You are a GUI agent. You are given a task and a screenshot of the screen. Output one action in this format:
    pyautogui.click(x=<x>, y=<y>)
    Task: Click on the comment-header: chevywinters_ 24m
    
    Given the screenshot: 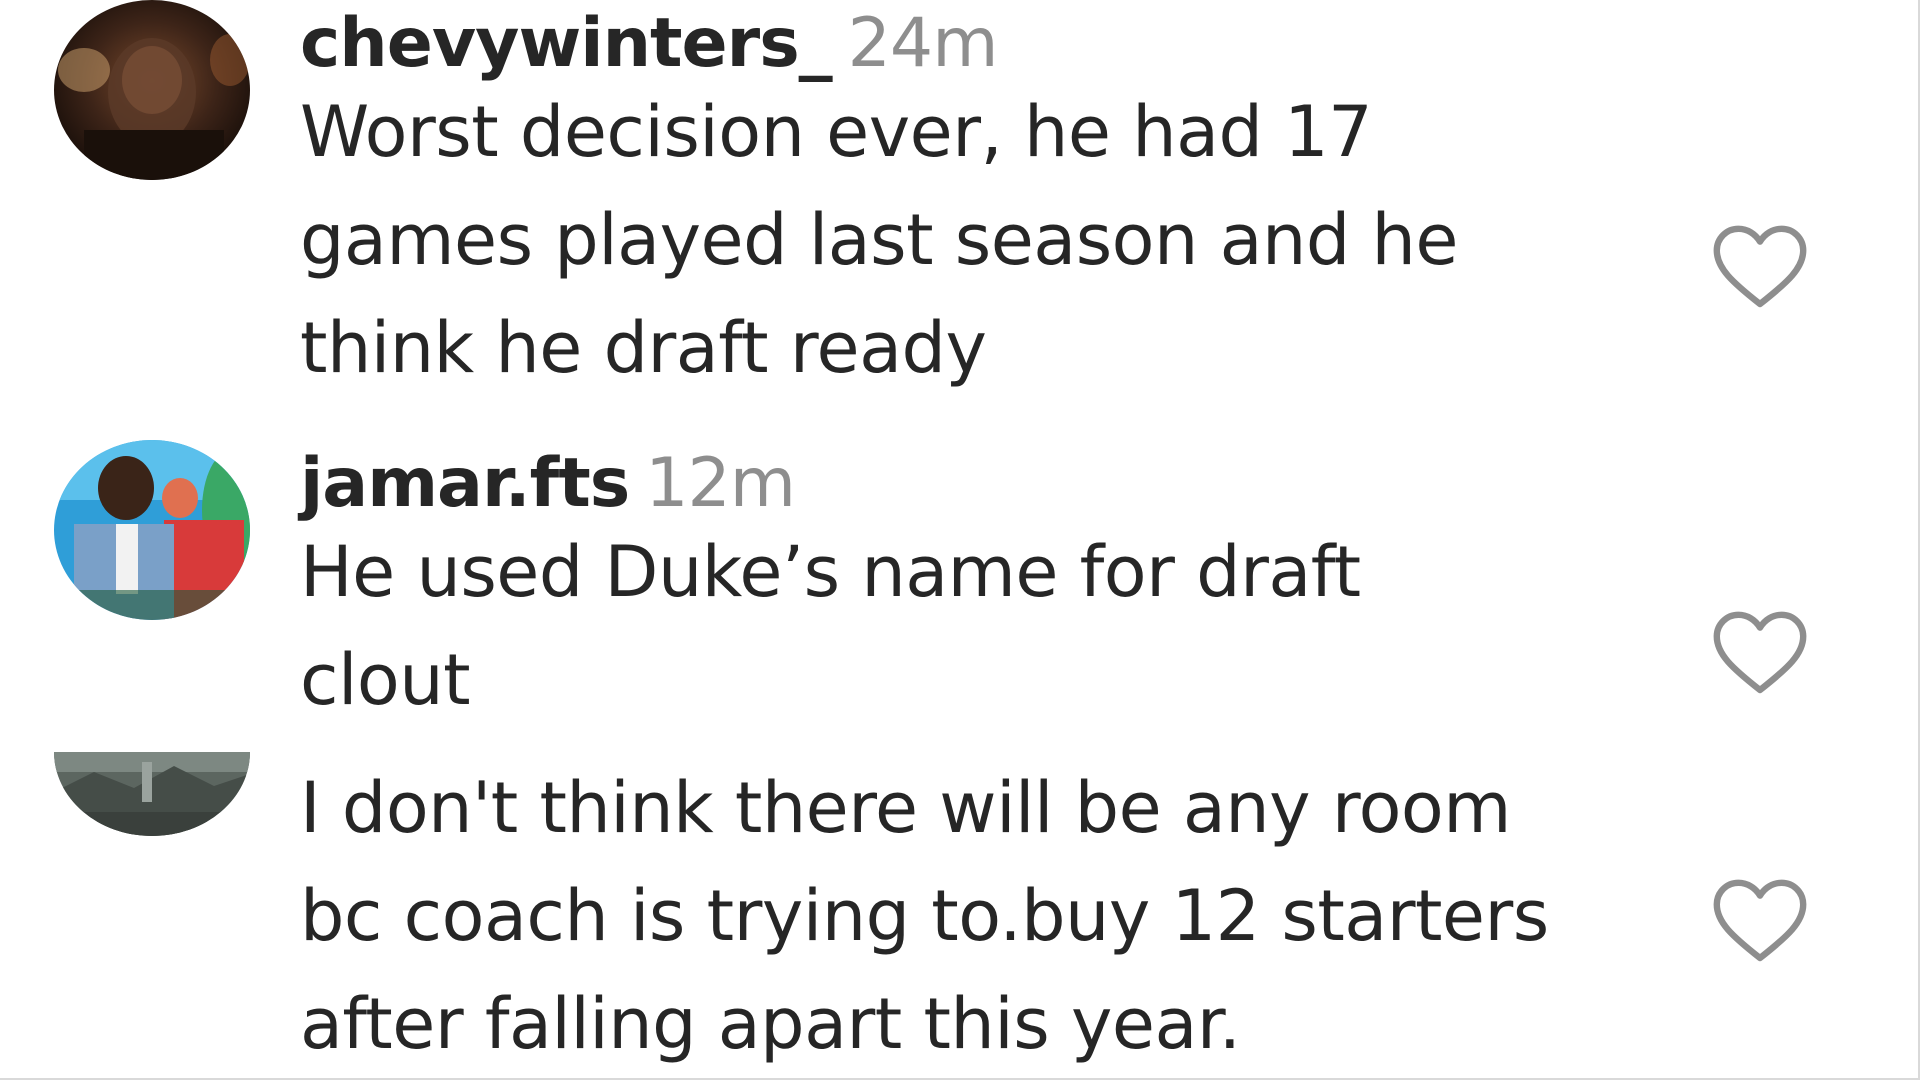 What is the action you would take?
    pyautogui.click(x=990, y=44)
    